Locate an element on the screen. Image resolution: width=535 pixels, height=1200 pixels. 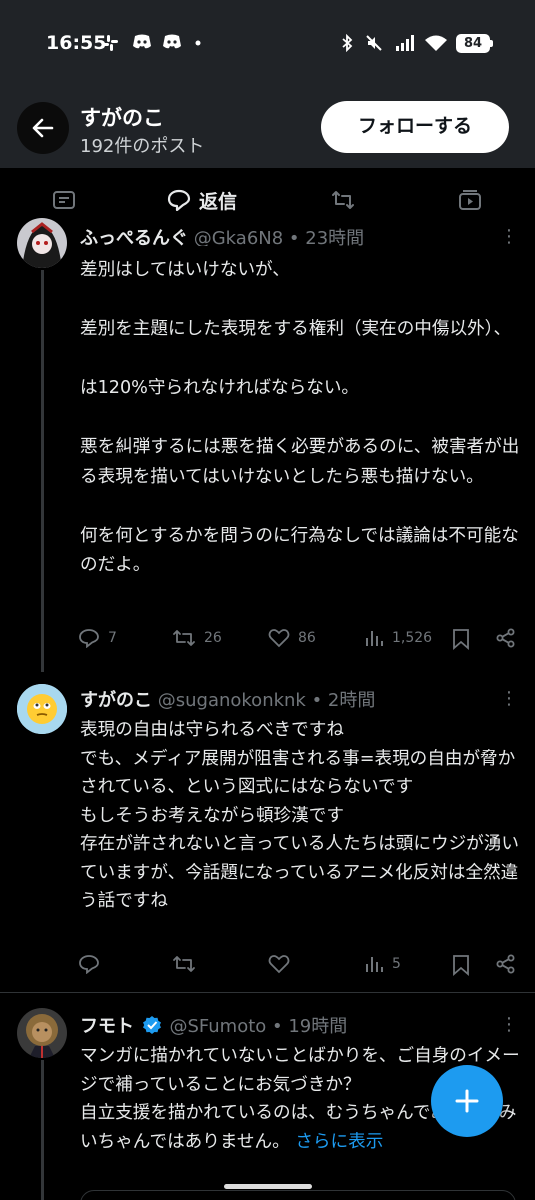
post-actions: 7 26 86 1,526 is located at coordinates (298, 641).